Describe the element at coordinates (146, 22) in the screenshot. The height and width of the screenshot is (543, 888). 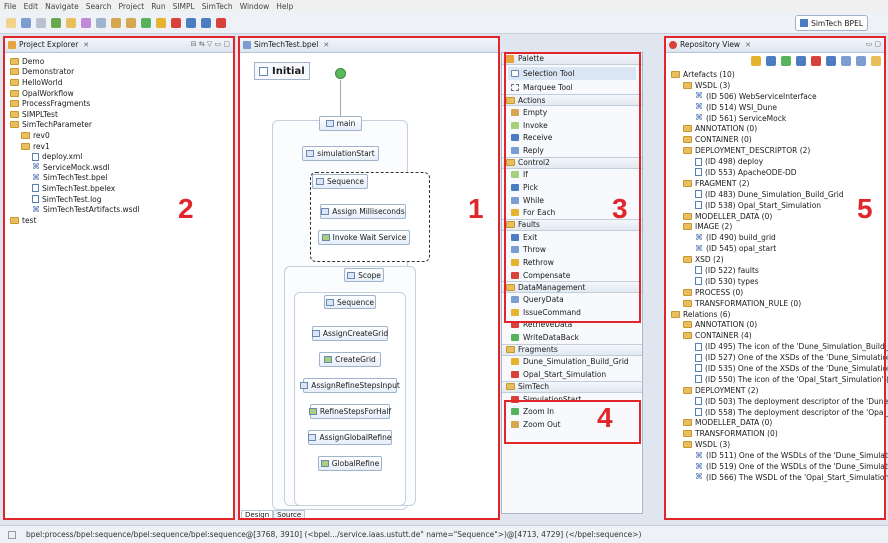
I see `play-icon` at that location.